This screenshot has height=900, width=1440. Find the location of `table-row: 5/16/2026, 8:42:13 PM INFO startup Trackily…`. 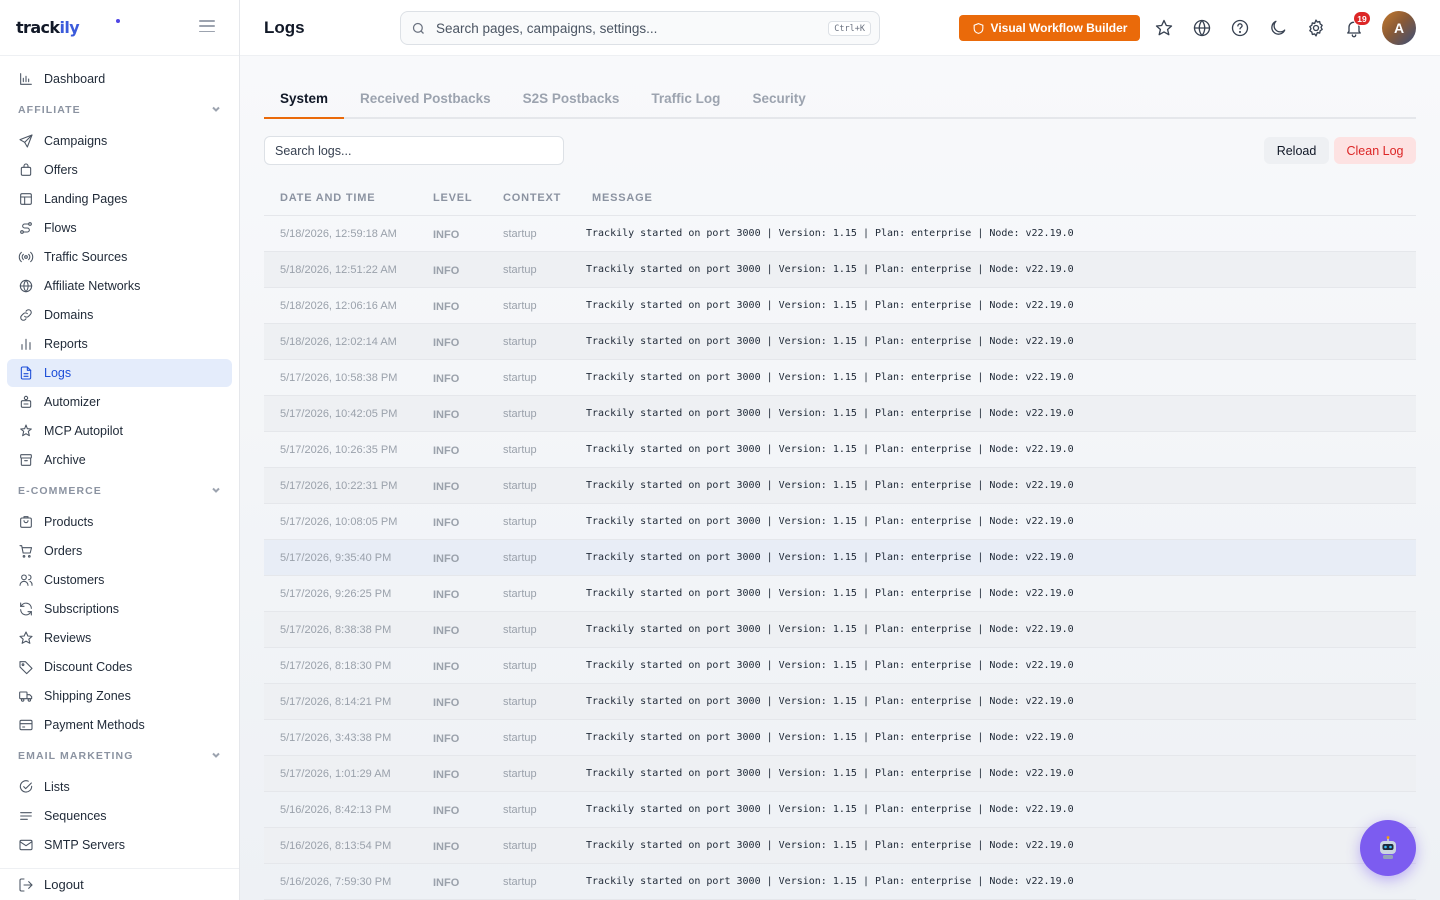

table-row: 5/16/2026, 8:42:13 PM INFO startup Trackily… is located at coordinates (840, 810).